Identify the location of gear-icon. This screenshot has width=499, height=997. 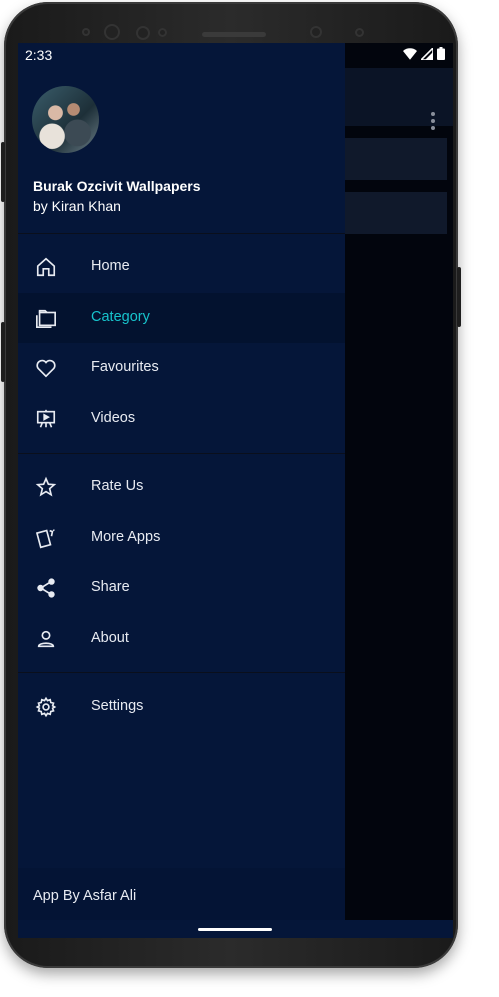
(46, 707).